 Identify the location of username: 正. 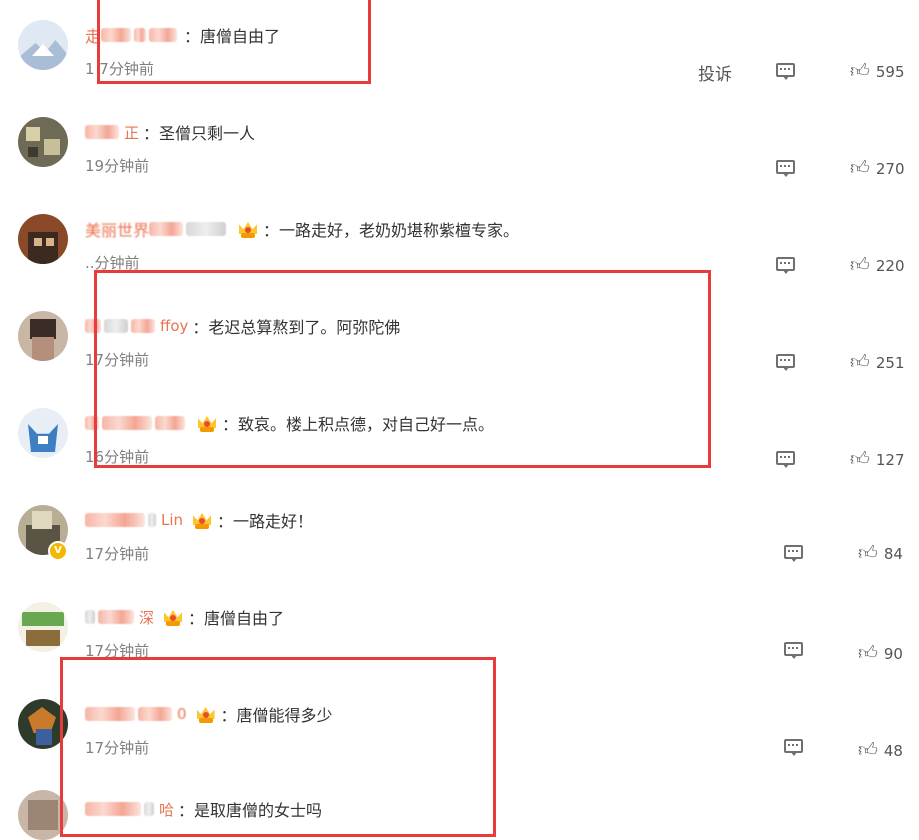
(112, 132).